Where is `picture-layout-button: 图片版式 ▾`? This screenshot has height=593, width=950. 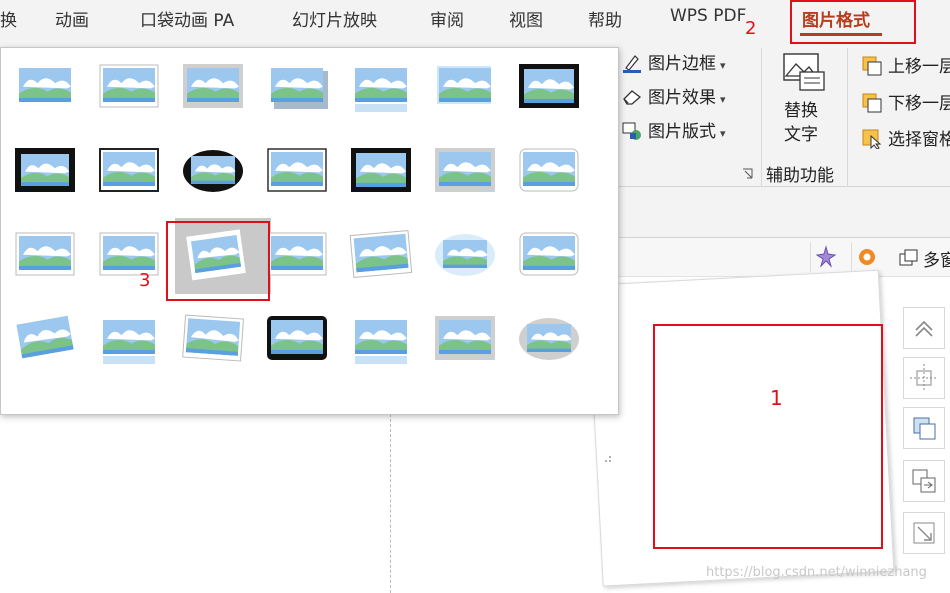
picture-layout-button: 图片版式 ▾ is located at coordinates (674, 129).